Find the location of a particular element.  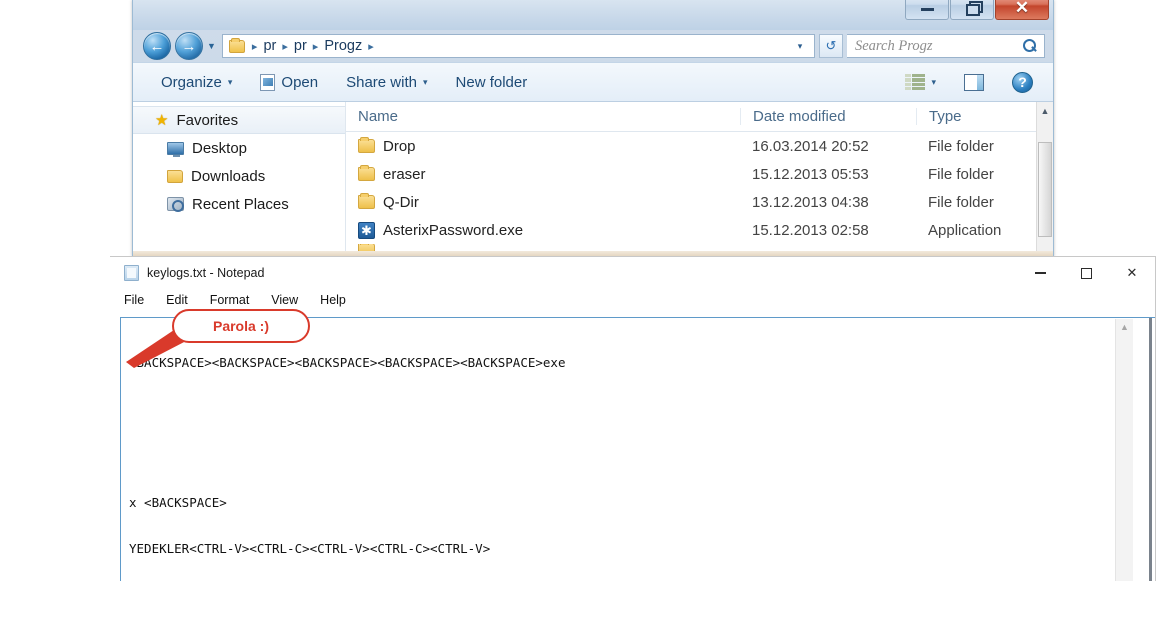

notepad-window-controls: ✕ is located at coordinates (1086, 273).